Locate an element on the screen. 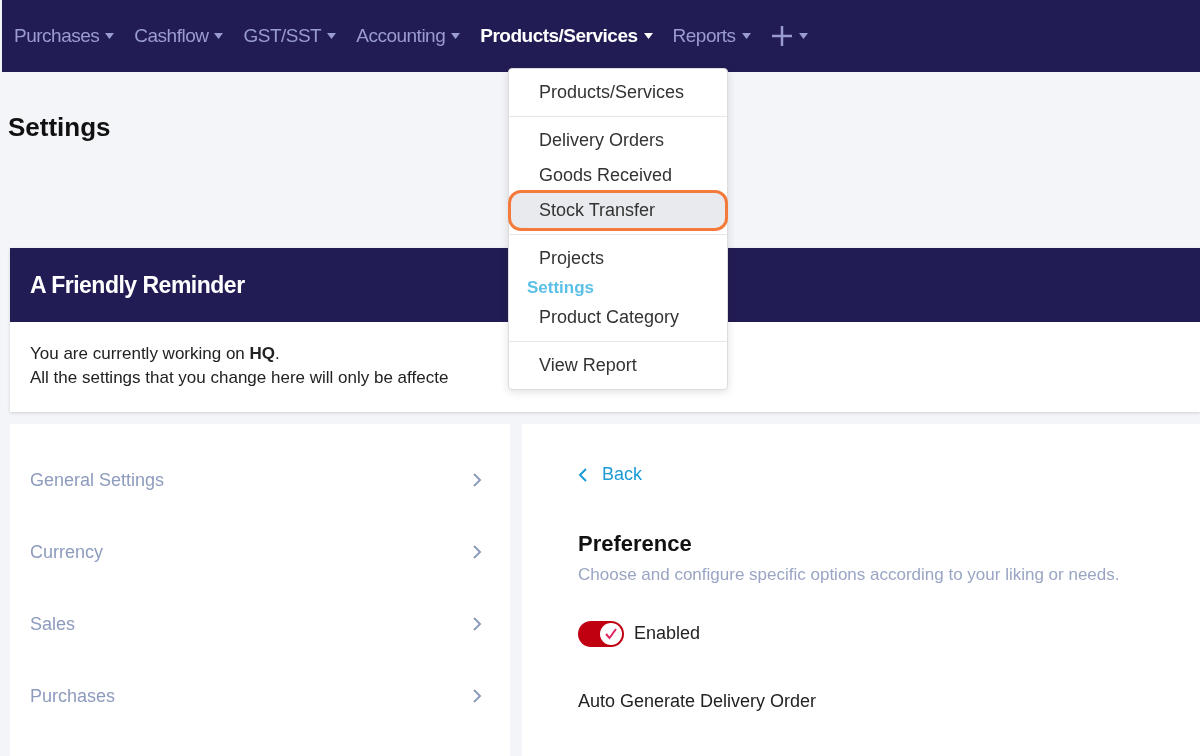 This screenshot has height=756, width=1200. check-icon is located at coordinates (611, 633).